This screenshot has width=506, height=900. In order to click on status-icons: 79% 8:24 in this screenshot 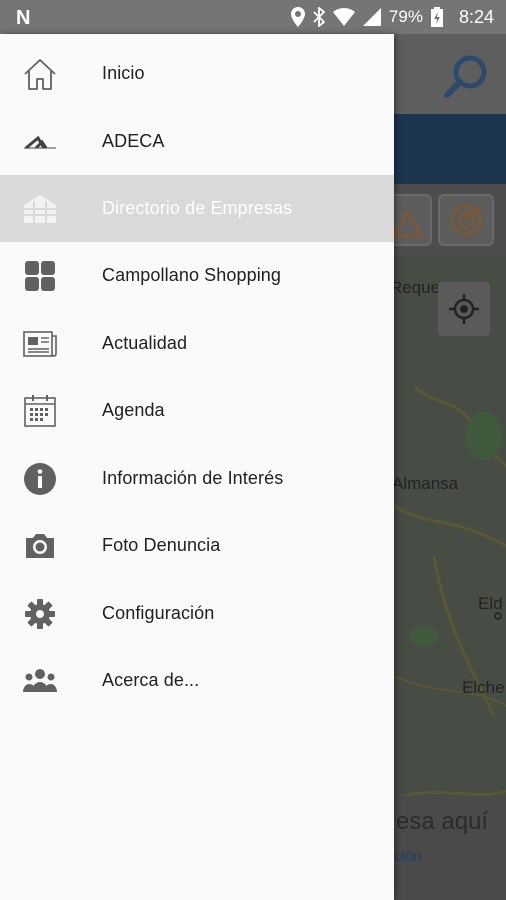, I will do `click(392, 17)`.